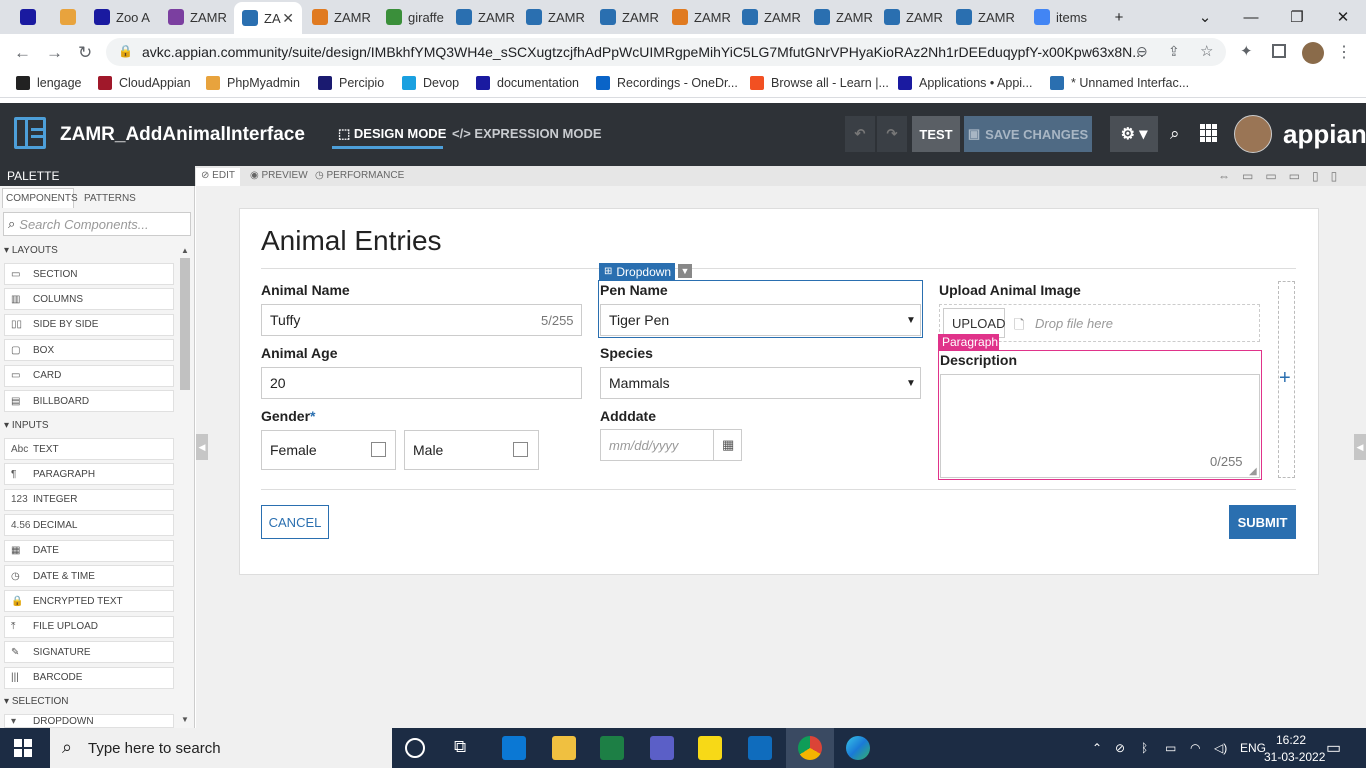 Image resolution: width=1366 pixels, height=768 pixels. Describe the element at coordinates (89, 550) in the screenshot. I see `palette-item-date: ▦ DATE` at that location.